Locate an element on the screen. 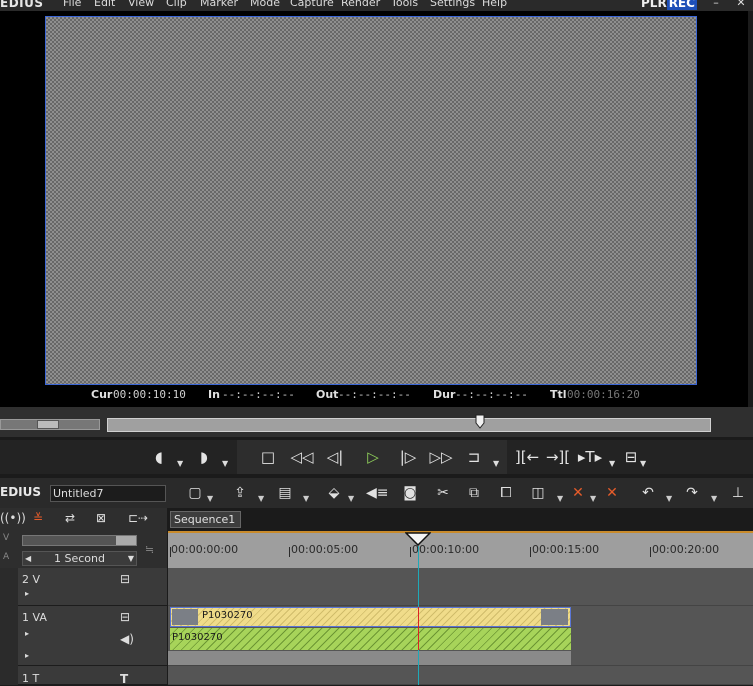 The width and height of the screenshot is (753, 686). audio-waveform-area is located at coordinates (369, 658).